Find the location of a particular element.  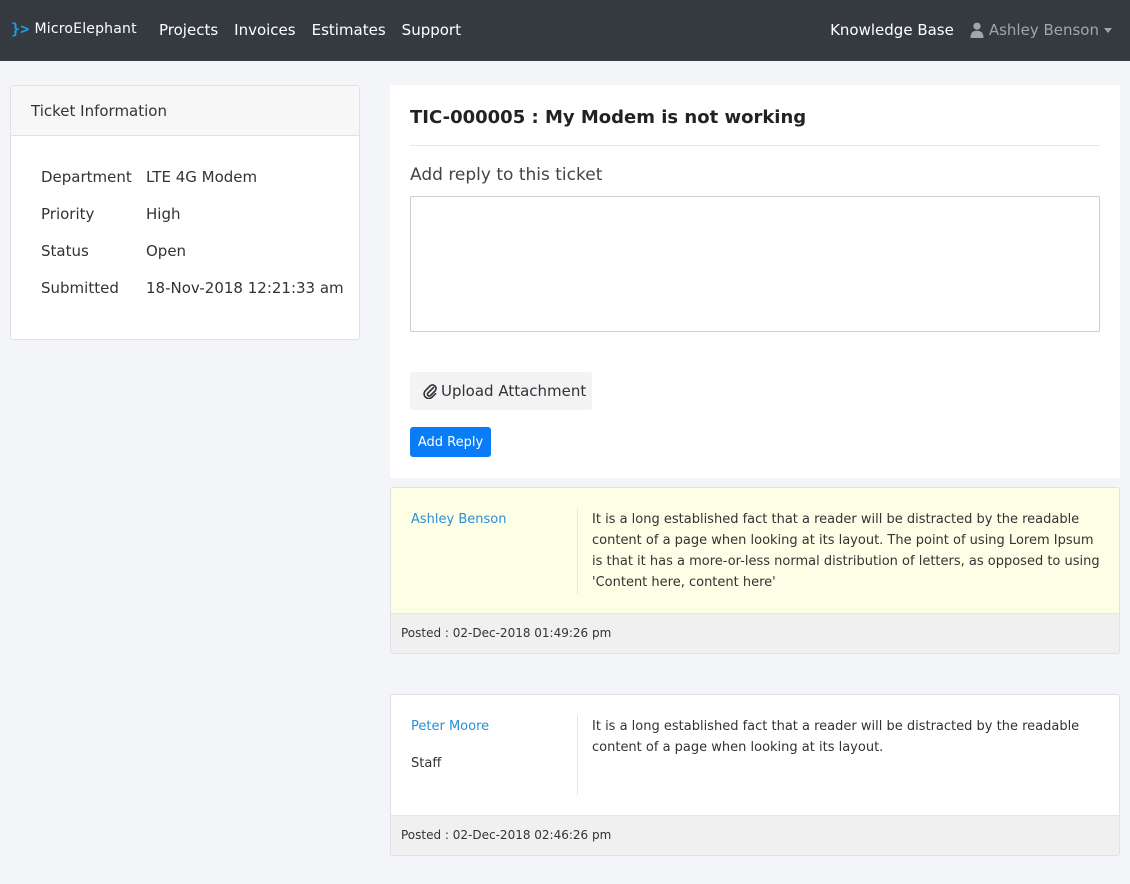

reply-textarea is located at coordinates (755, 264).